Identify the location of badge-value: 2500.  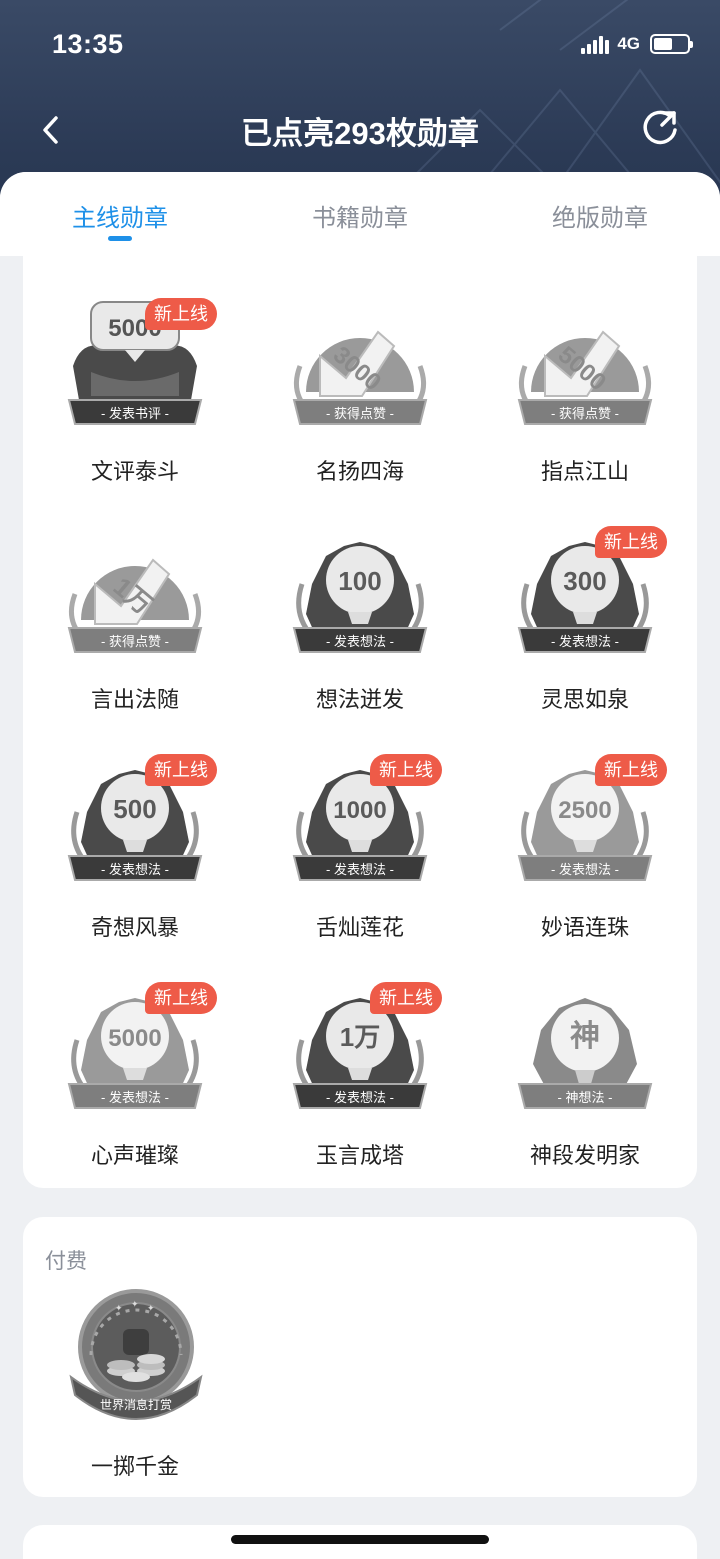
(584, 810).